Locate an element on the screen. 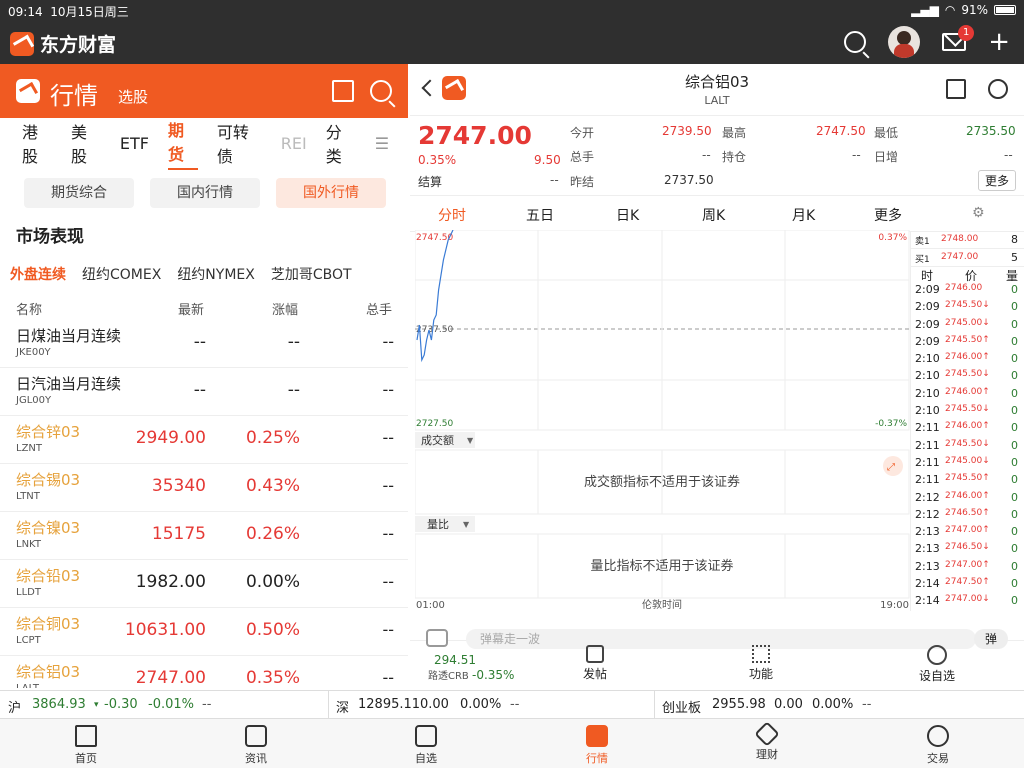 The height and width of the screenshot is (768, 1024). tab-futures: 期货 is located at coordinates (182, 143).